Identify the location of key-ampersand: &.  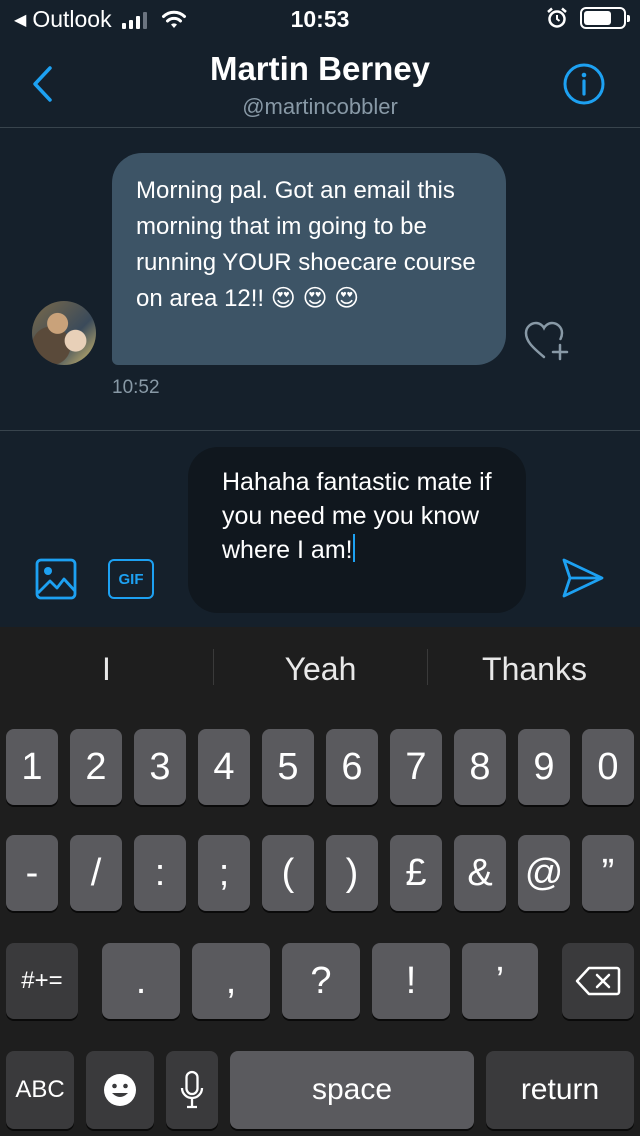
(480, 873).